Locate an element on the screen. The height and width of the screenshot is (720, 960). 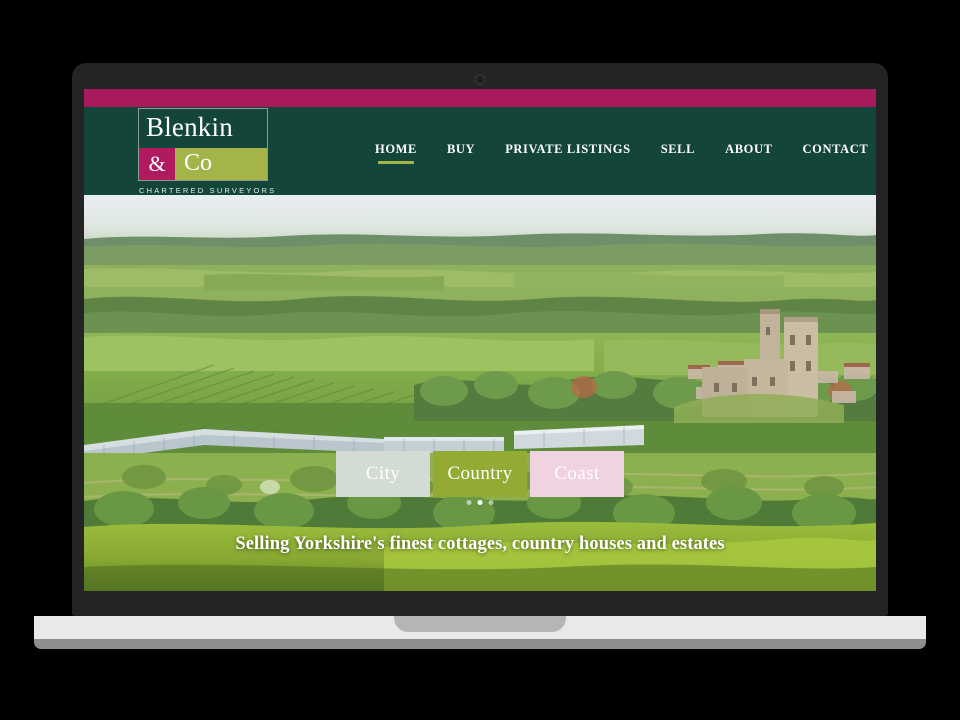
nav-item-sell: SELL is located at coordinates (678, 149).